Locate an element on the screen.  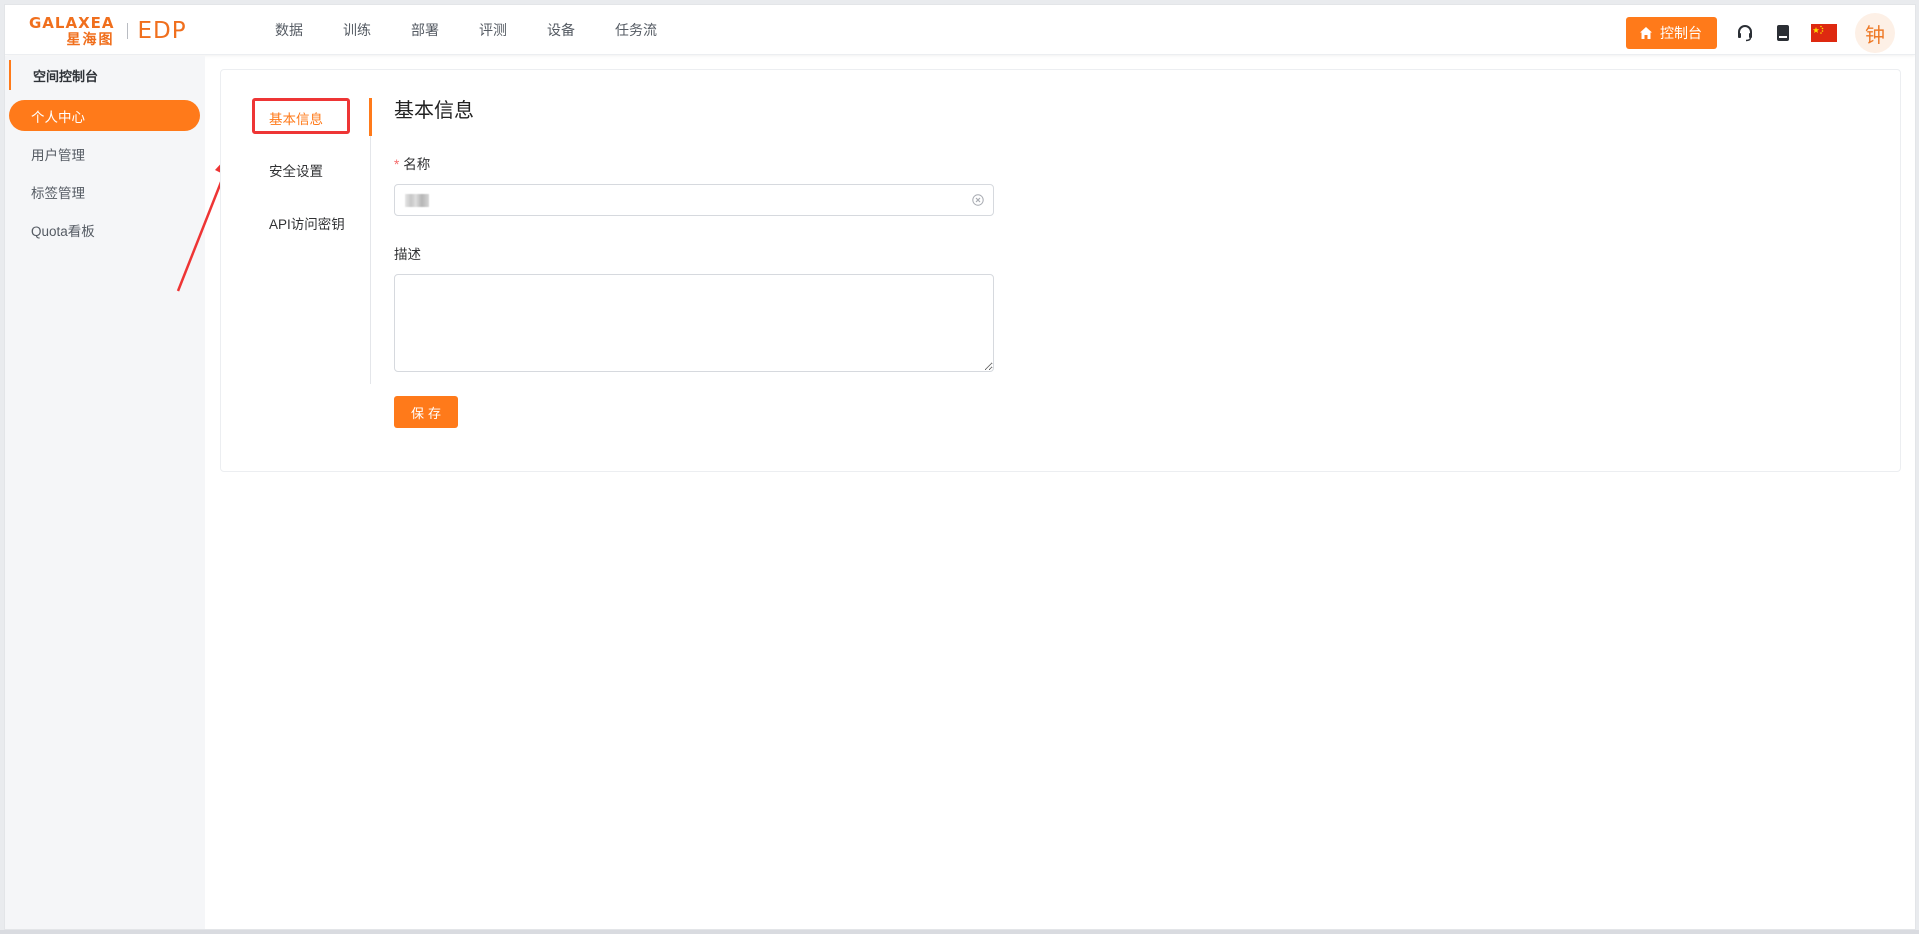
nav-data: 数据 is located at coordinates (289, 30).